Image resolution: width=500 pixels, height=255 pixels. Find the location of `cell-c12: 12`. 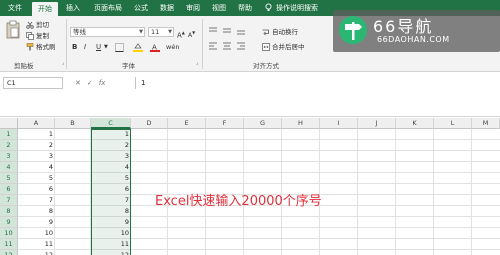

cell-c12: 12 is located at coordinates (111, 252).